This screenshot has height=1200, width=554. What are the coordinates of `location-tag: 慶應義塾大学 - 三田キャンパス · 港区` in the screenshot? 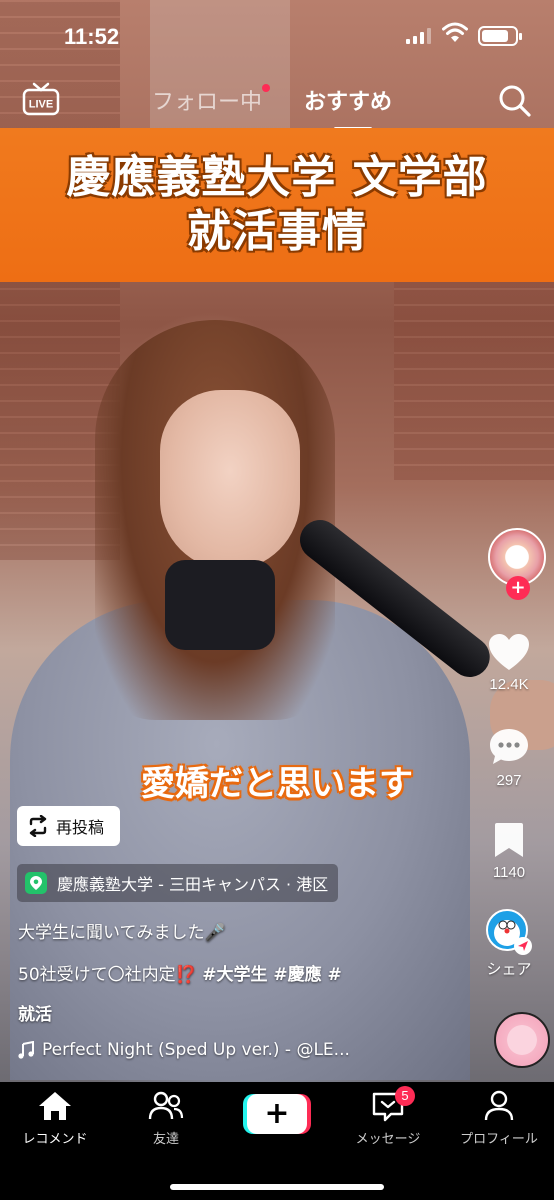 It's located at (178, 883).